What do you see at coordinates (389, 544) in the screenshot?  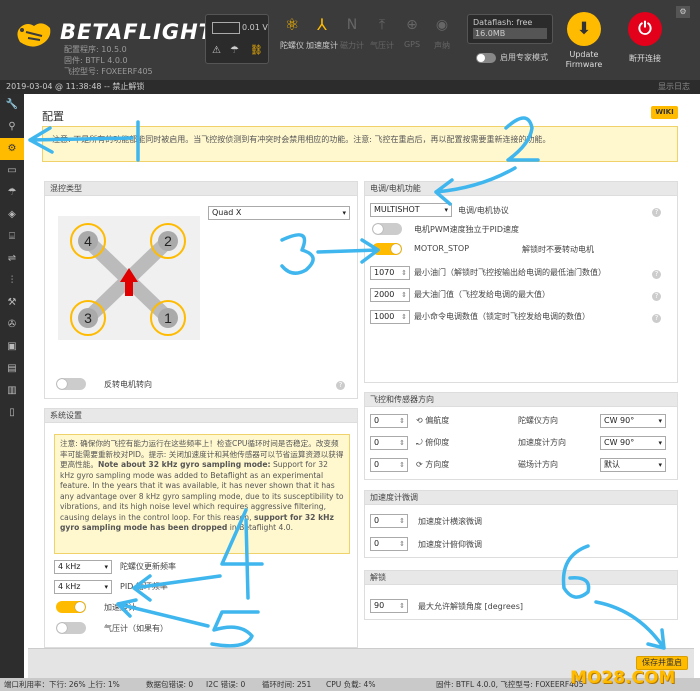 I see `accel-pitch-trim-input: 0` at bounding box center [389, 544].